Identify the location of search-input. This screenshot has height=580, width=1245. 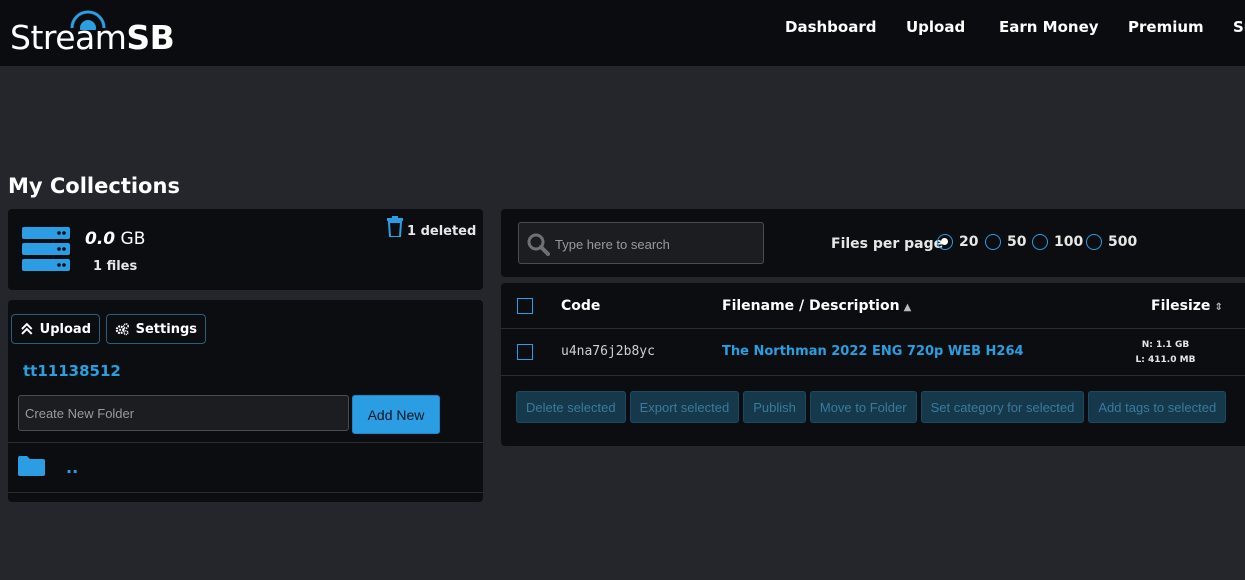
(657, 244).